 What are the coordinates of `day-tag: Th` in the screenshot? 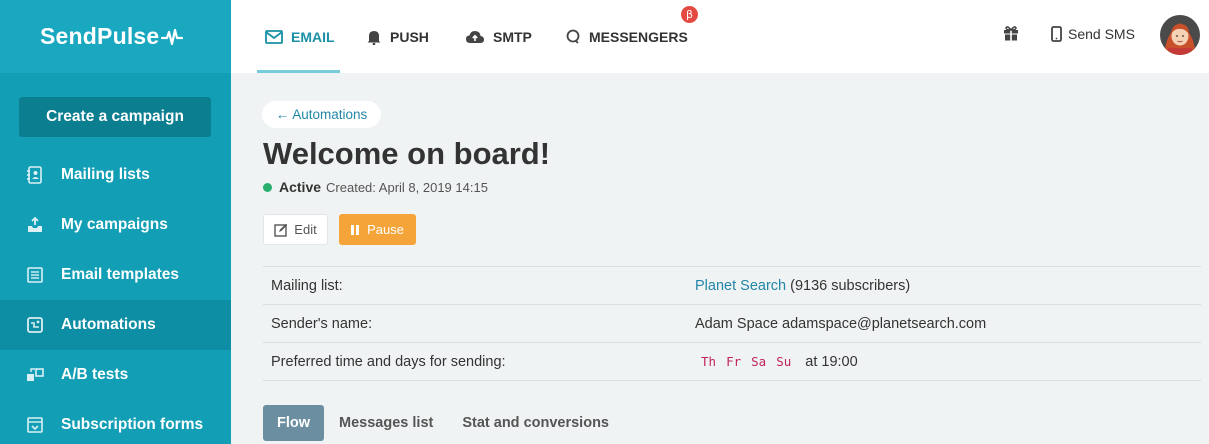 It's located at (709, 361).